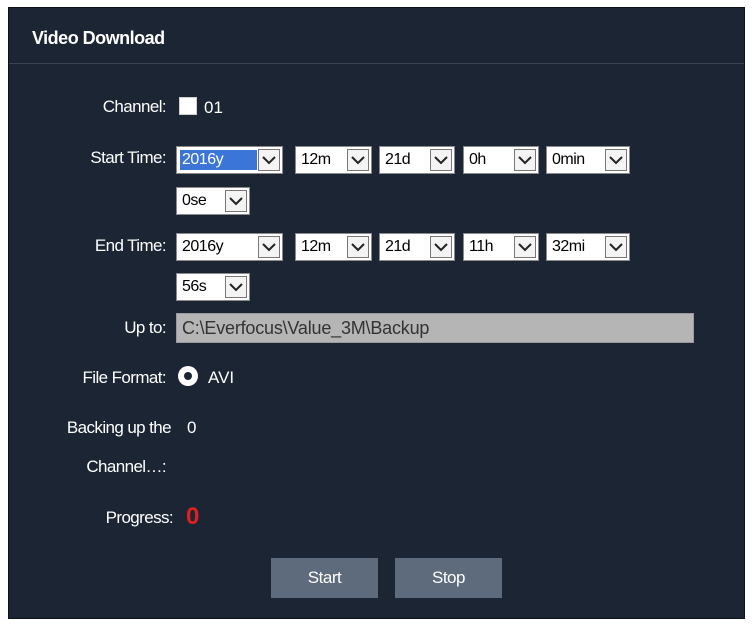 The width and height of the screenshot is (754, 624). I want to click on avi-radio, so click(188, 376).